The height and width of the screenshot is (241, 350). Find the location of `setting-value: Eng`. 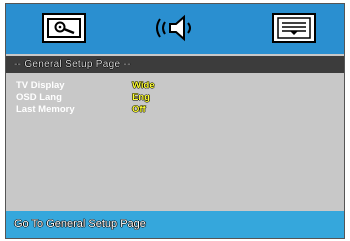

setting-value: Eng is located at coordinates (141, 97).